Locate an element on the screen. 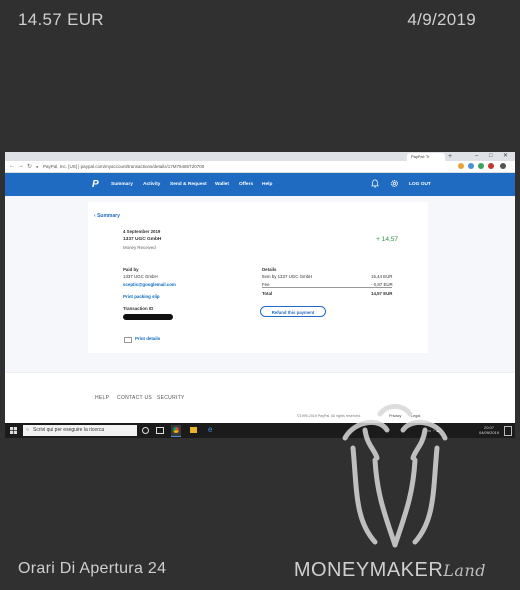 Image resolution: width=520 pixels, height=590 pixels. footer-security-link: SECURITY is located at coordinates (171, 398).